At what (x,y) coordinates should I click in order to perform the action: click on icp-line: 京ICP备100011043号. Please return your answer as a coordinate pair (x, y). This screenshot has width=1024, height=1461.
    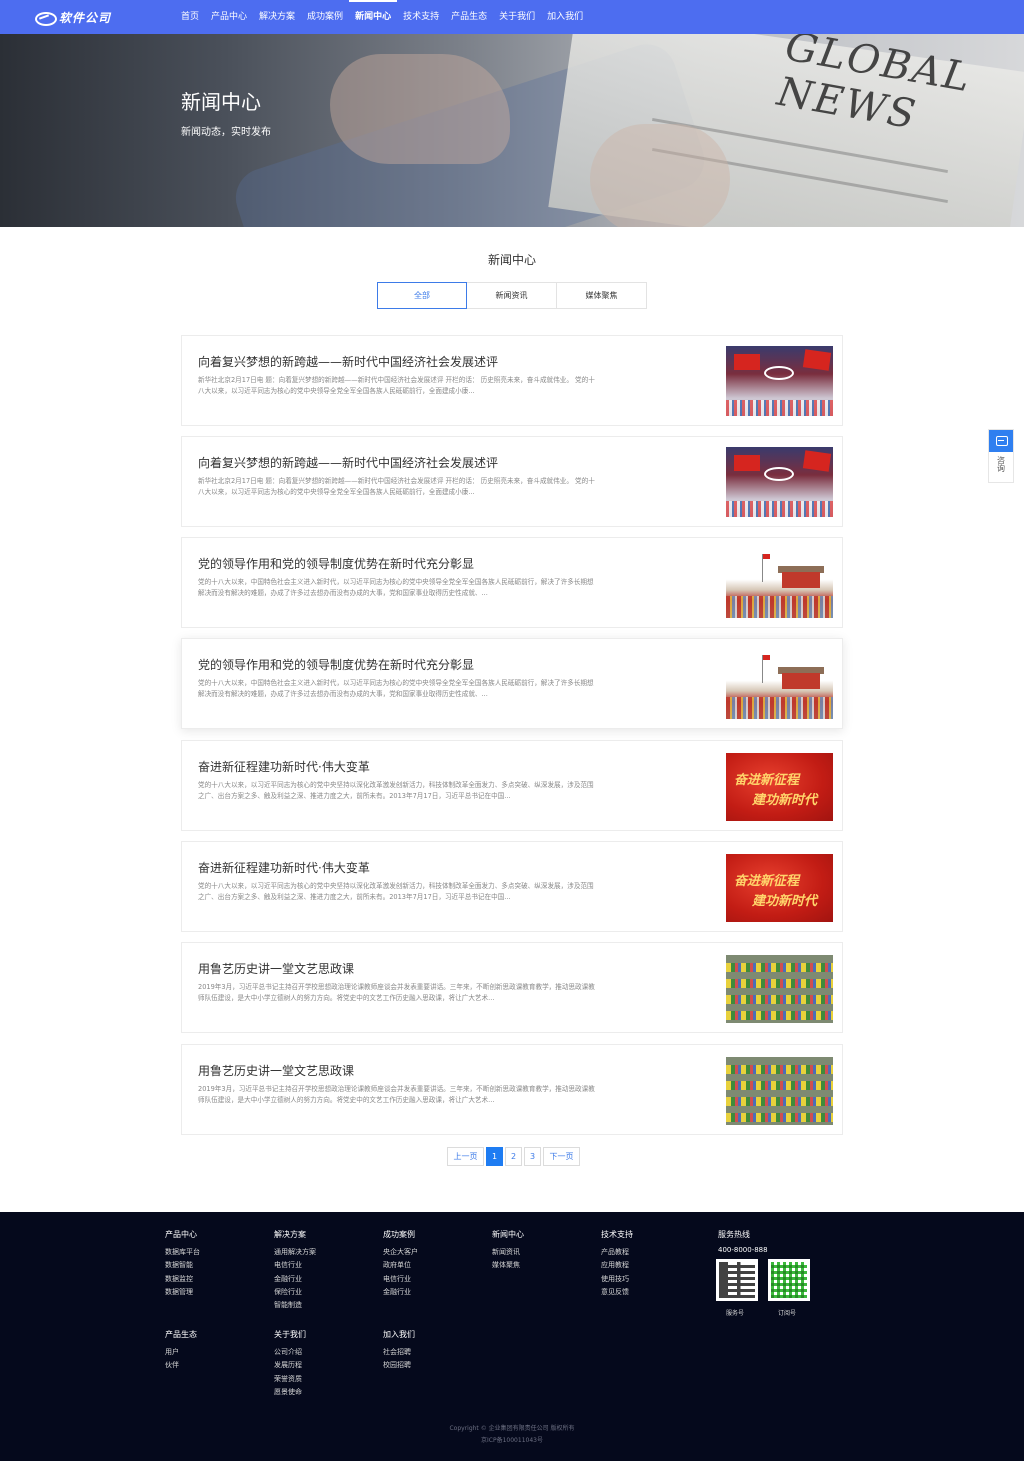
    Looking at the image, I should click on (512, 1441).